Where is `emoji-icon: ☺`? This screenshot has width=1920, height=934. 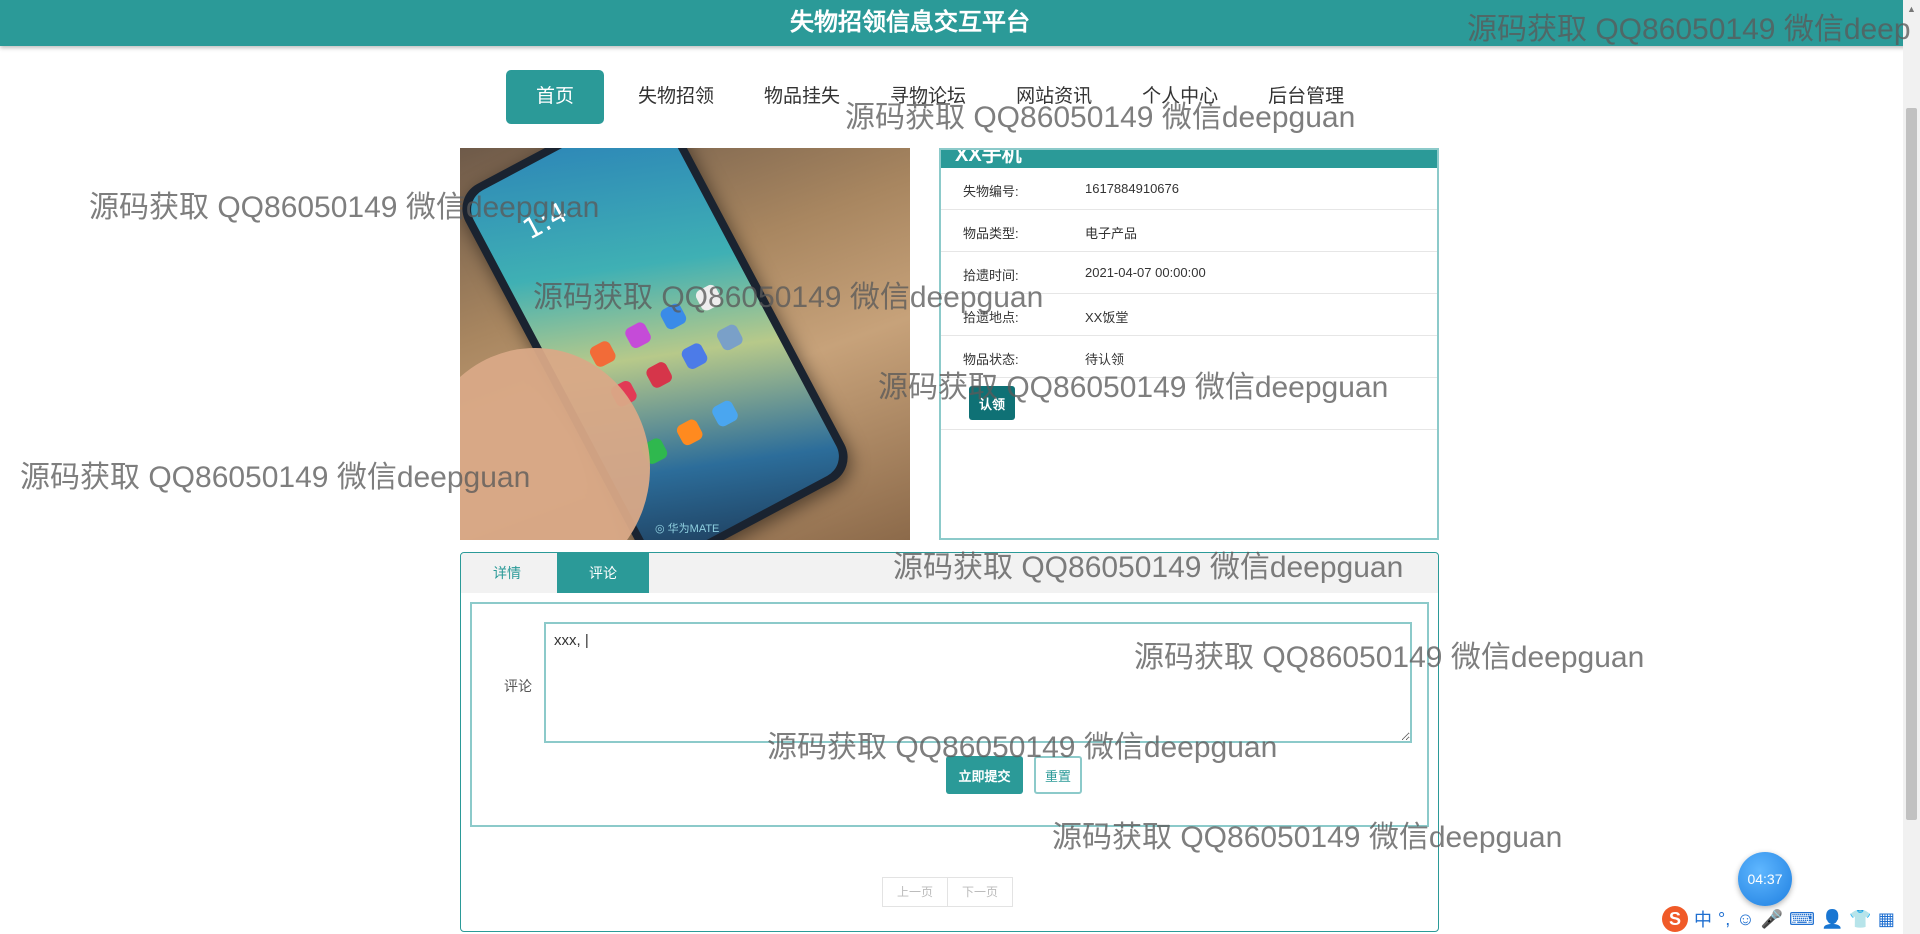 emoji-icon: ☺ is located at coordinates (1745, 919).